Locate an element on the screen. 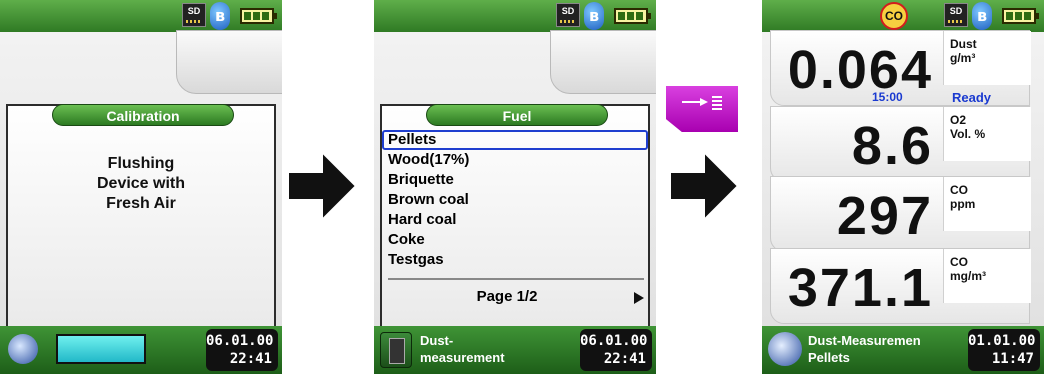 This screenshot has width=1044, height=374. date-text: 01.01.00 is located at coordinates (1002, 341).